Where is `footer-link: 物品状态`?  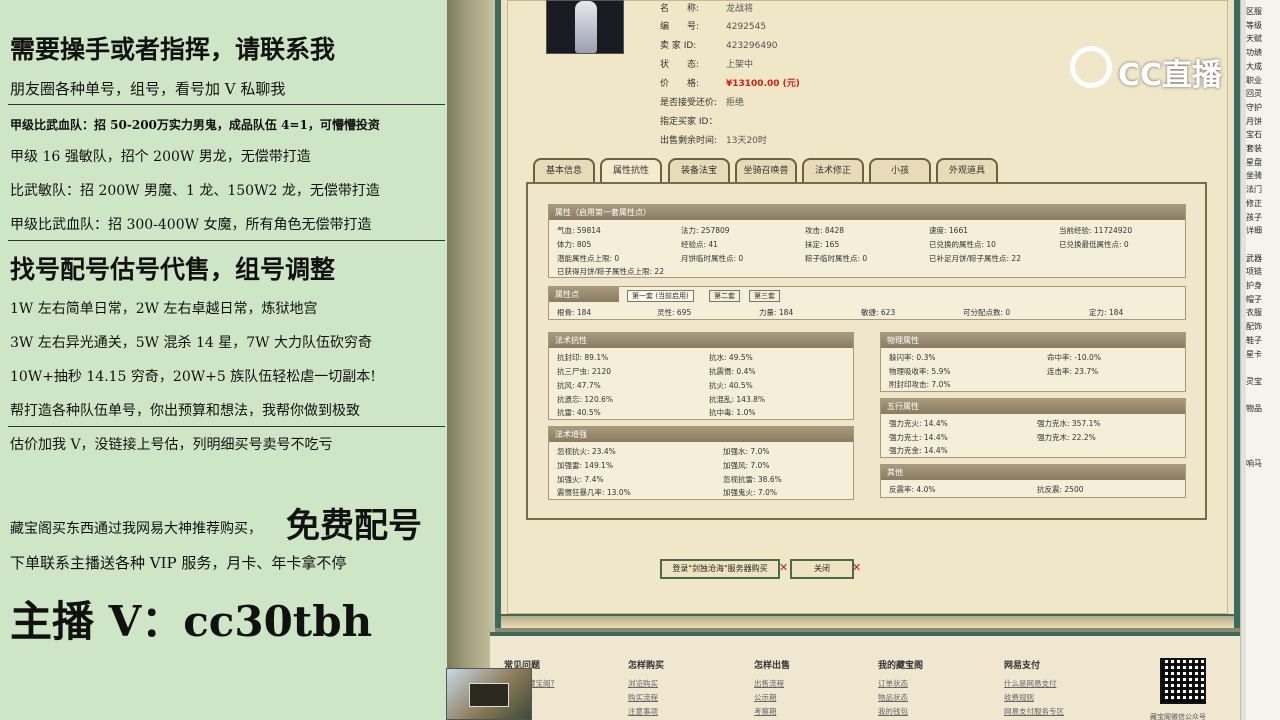 footer-link: 物品状态 is located at coordinates (893, 697).